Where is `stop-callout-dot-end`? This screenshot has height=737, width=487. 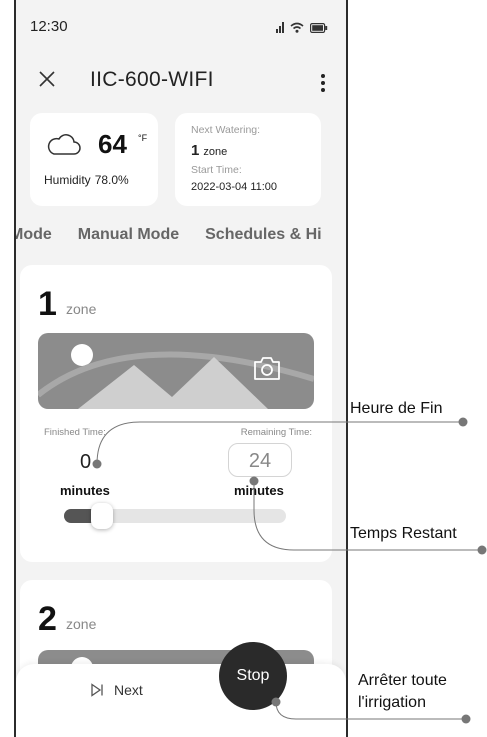
stop-callout-dot-end is located at coordinates (466, 719).